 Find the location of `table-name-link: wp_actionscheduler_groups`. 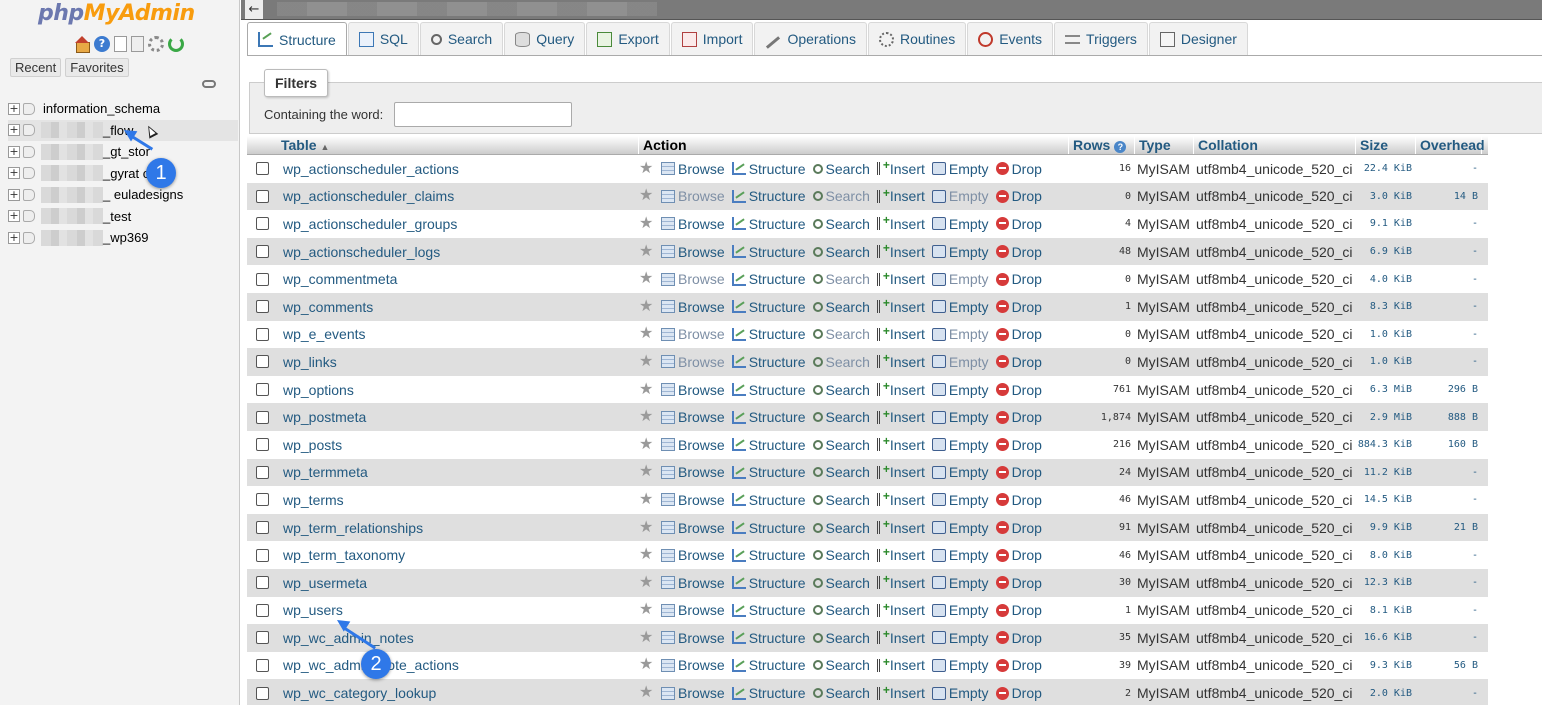

table-name-link: wp_actionscheduler_groups is located at coordinates (458, 224).